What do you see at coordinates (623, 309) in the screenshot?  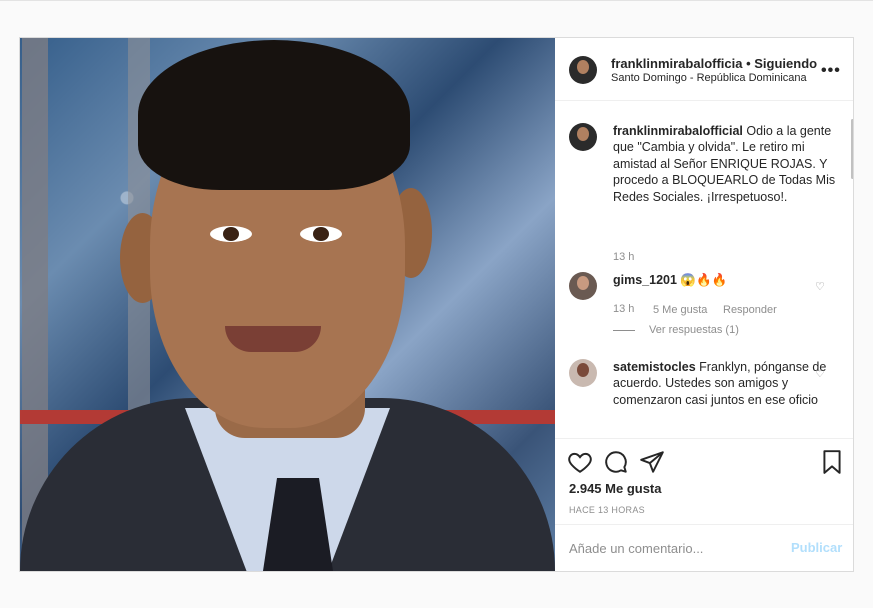 I see `comment-time: 13 h` at bounding box center [623, 309].